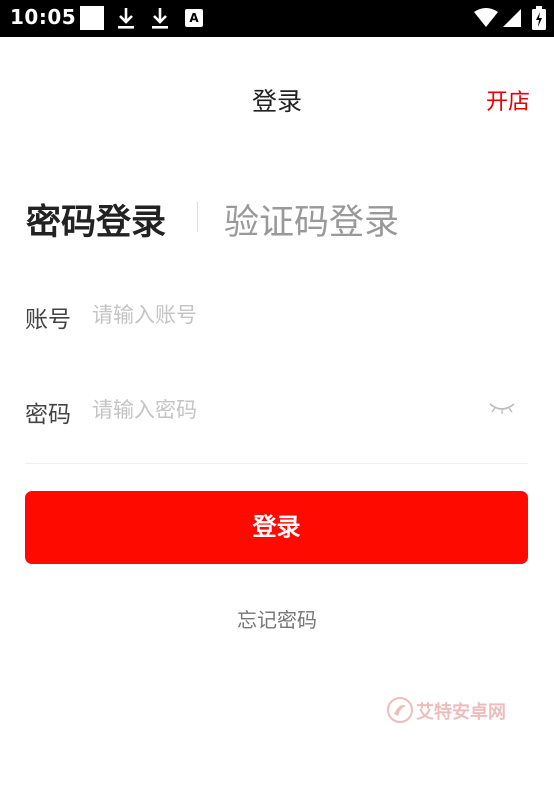  I want to click on signal-icon, so click(512, 20).